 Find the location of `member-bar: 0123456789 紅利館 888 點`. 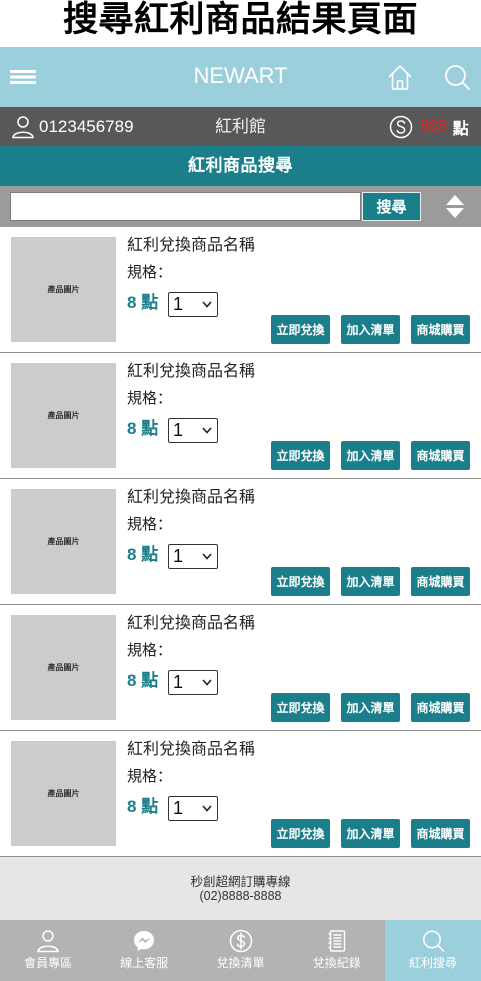

member-bar: 0123456789 紅利館 888 點 is located at coordinates (240, 126).